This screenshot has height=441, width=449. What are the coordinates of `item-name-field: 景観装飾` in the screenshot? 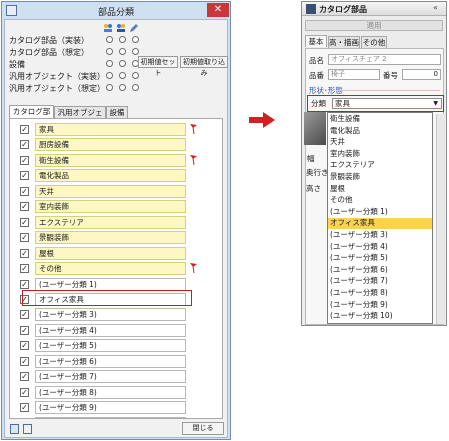 It's located at (110, 238).